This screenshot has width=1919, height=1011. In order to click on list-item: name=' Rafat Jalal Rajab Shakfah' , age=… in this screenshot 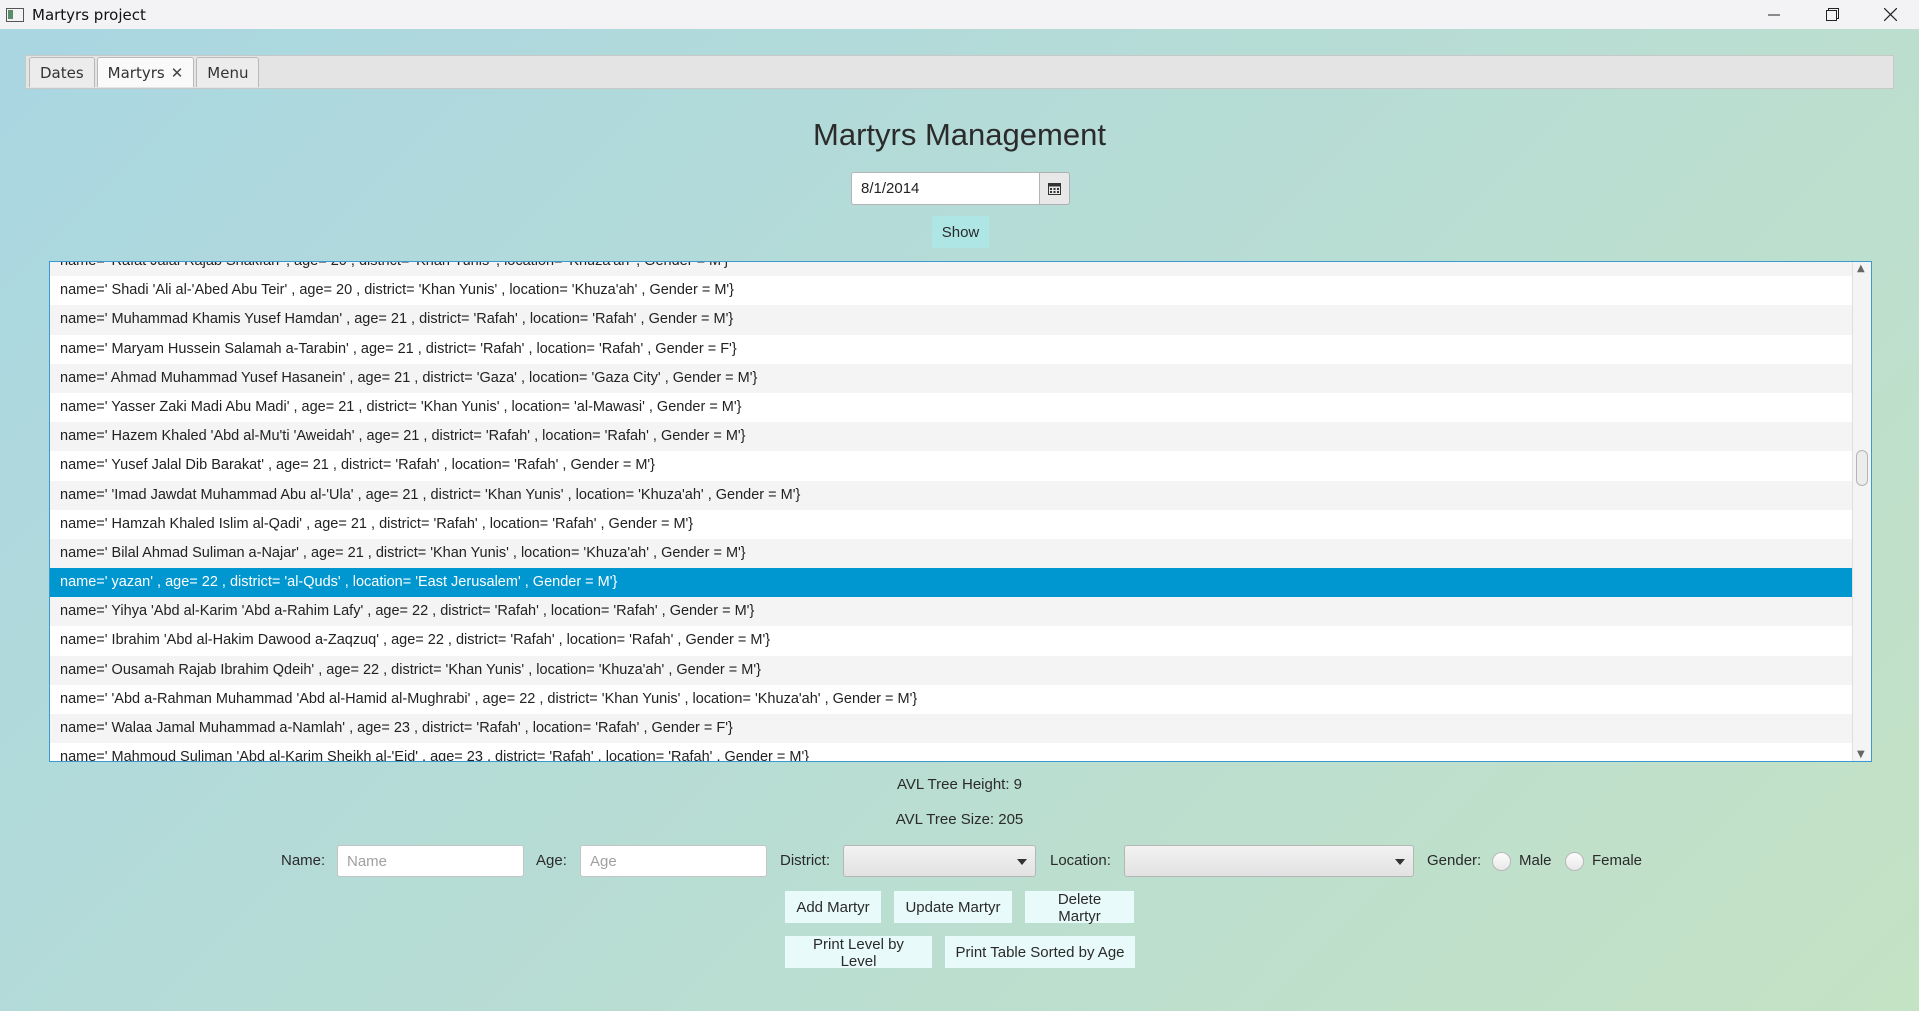, I will do `click(951, 269)`.